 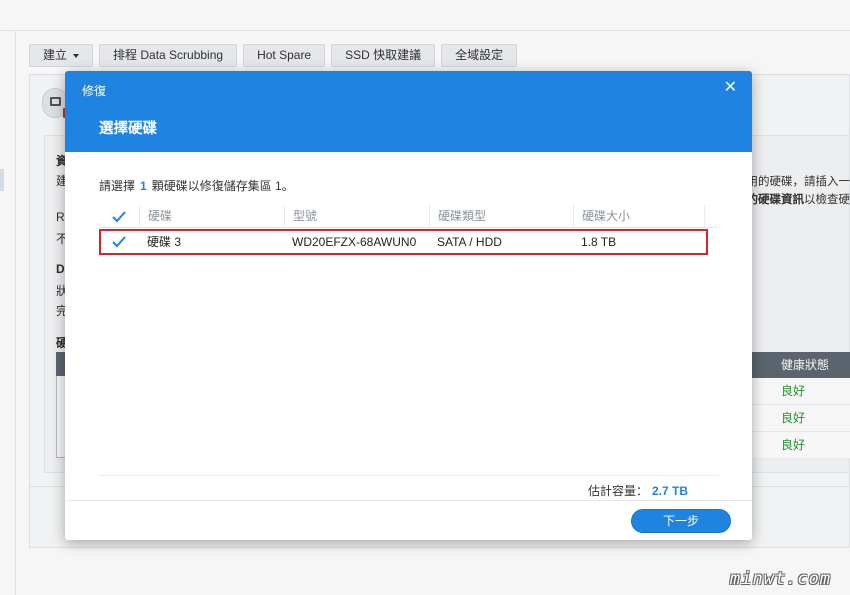 What do you see at coordinates (409, 475) in the screenshot?
I see `summary-divider` at bounding box center [409, 475].